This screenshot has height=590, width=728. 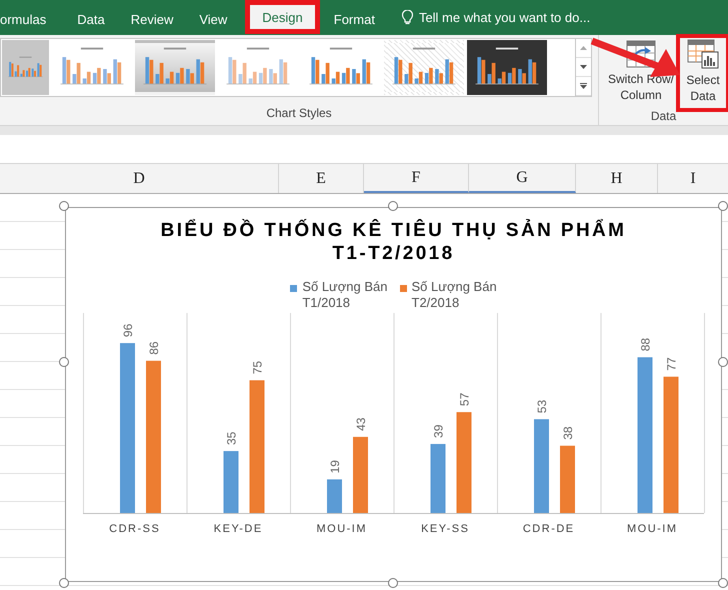 I want to click on ribbon-tab: Data, so click(x=91, y=19).